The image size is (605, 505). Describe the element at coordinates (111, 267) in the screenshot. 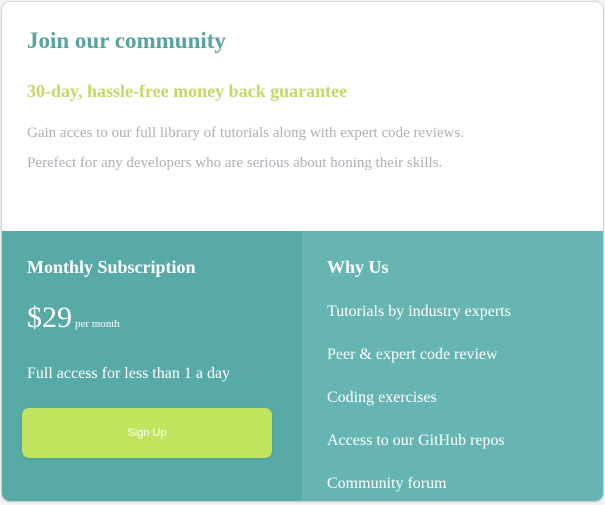

I see `subscription-title: Monthly Subscription` at that location.